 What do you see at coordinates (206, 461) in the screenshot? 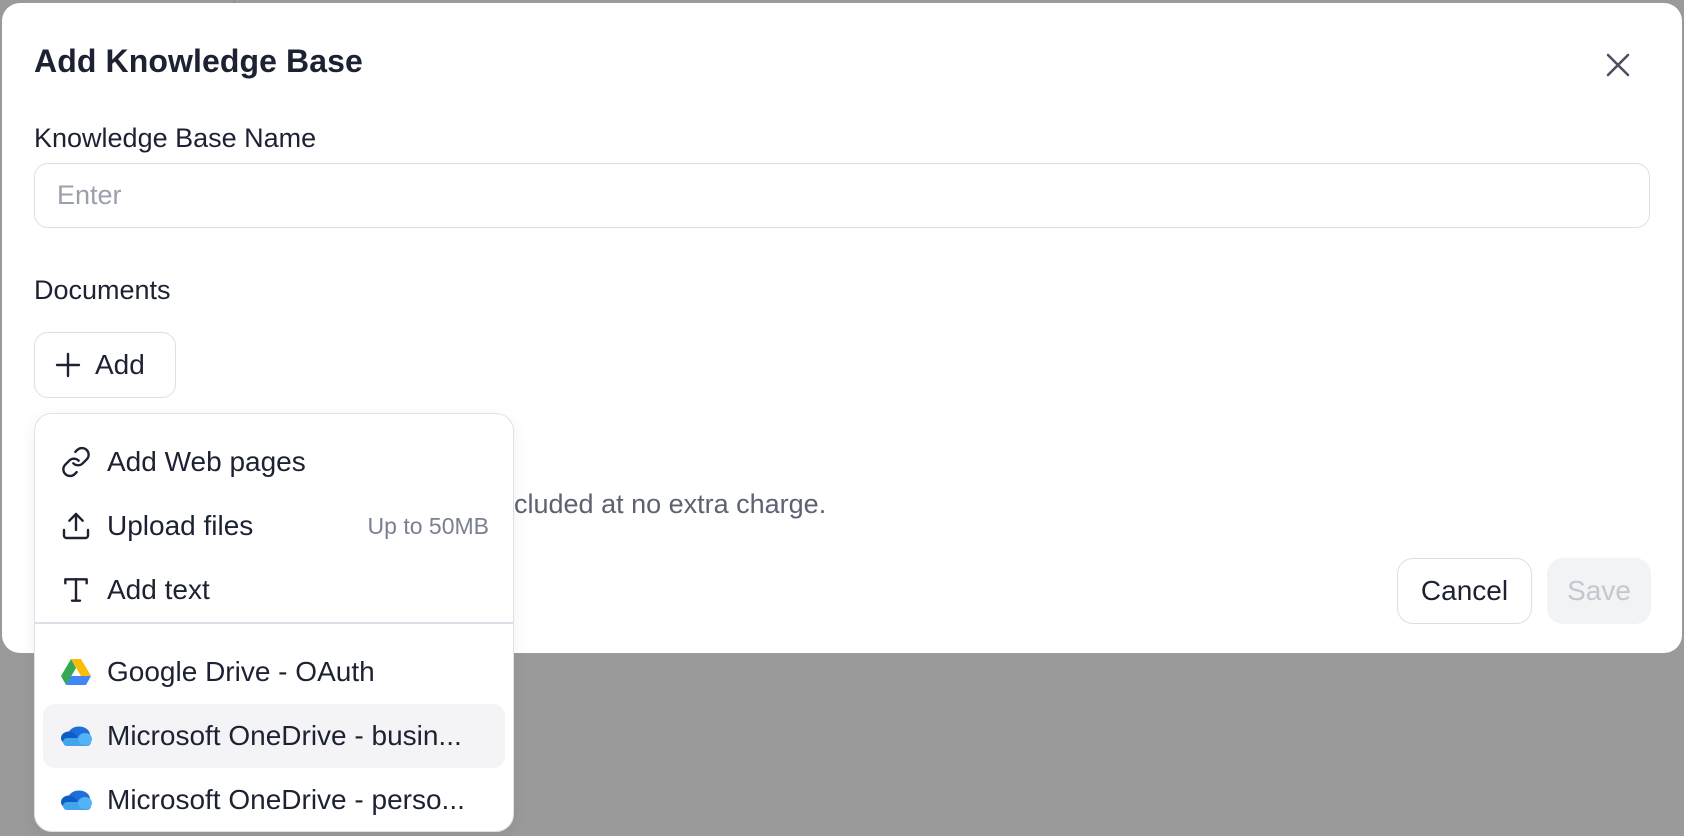
I see `menu-item-label: Add Web pages` at bounding box center [206, 461].